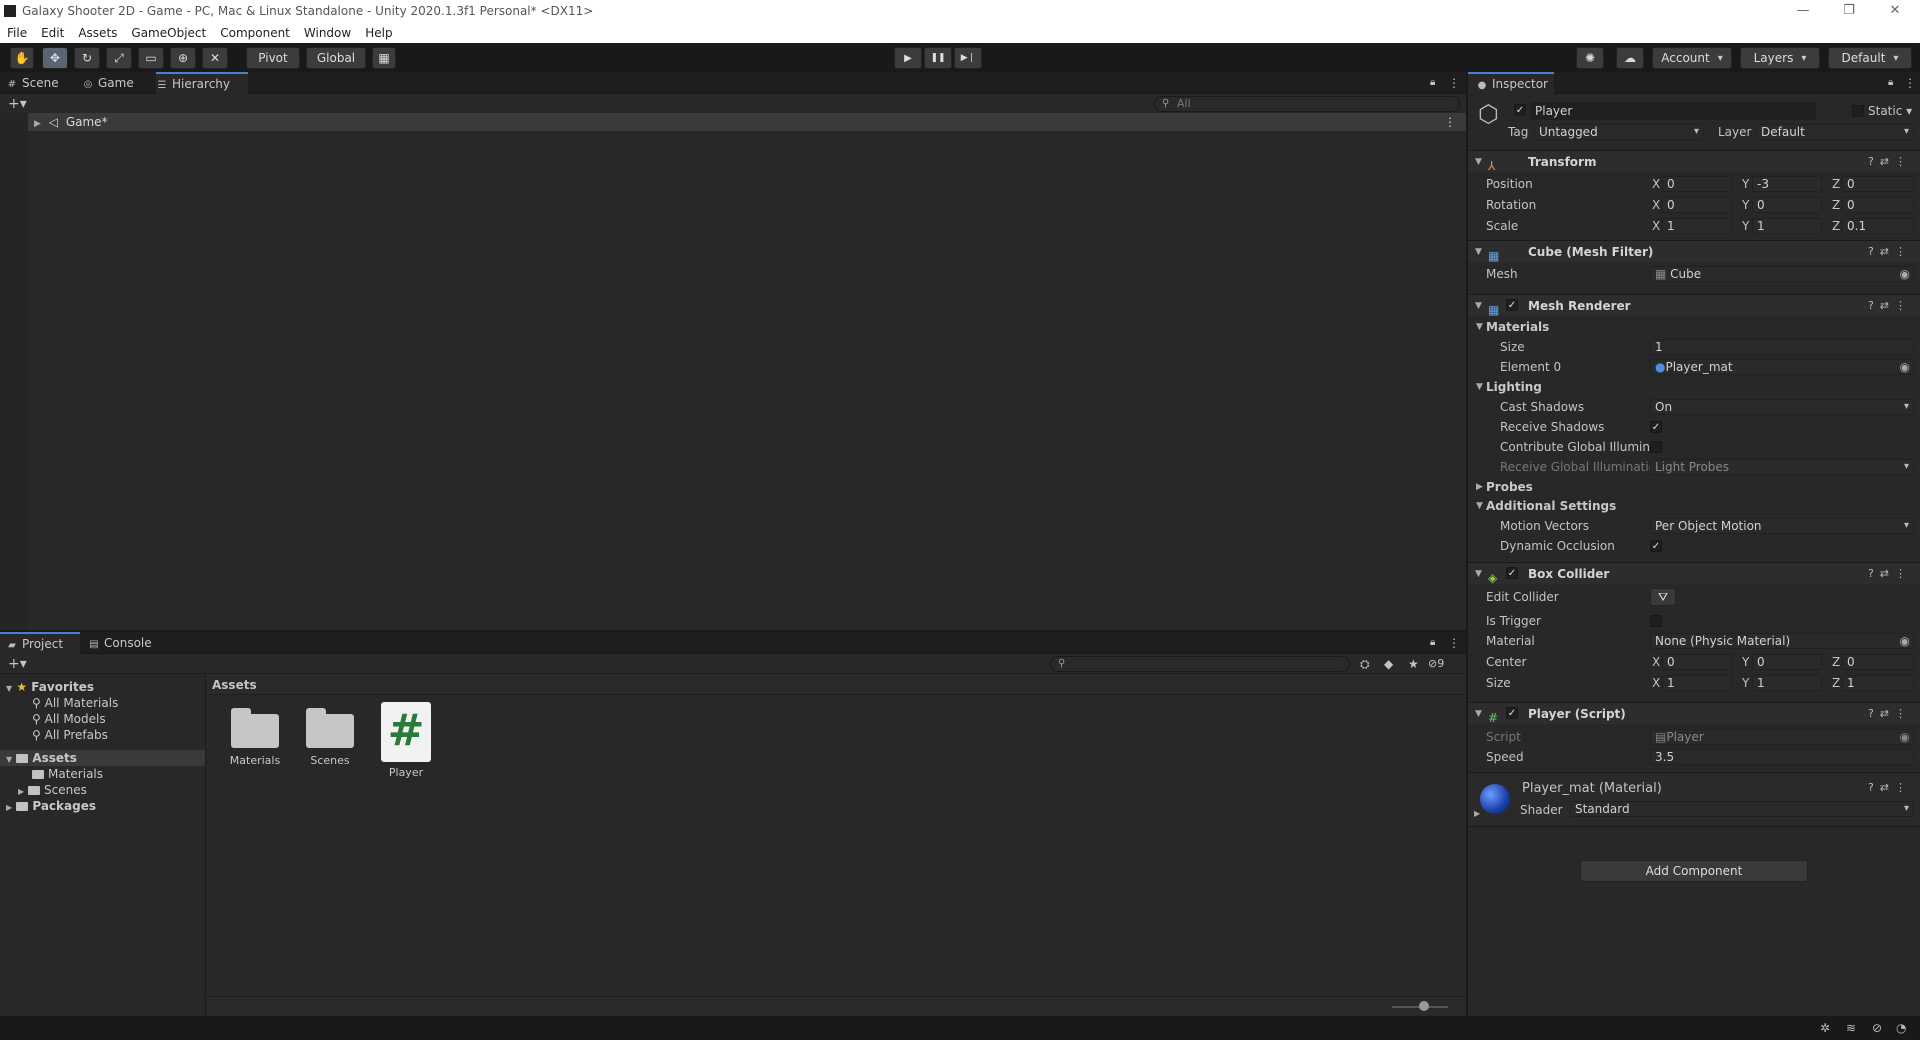  What do you see at coordinates (52, 33) in the screenshot?
I see `menu-edit: Edit` at bounding box center [52, 33].